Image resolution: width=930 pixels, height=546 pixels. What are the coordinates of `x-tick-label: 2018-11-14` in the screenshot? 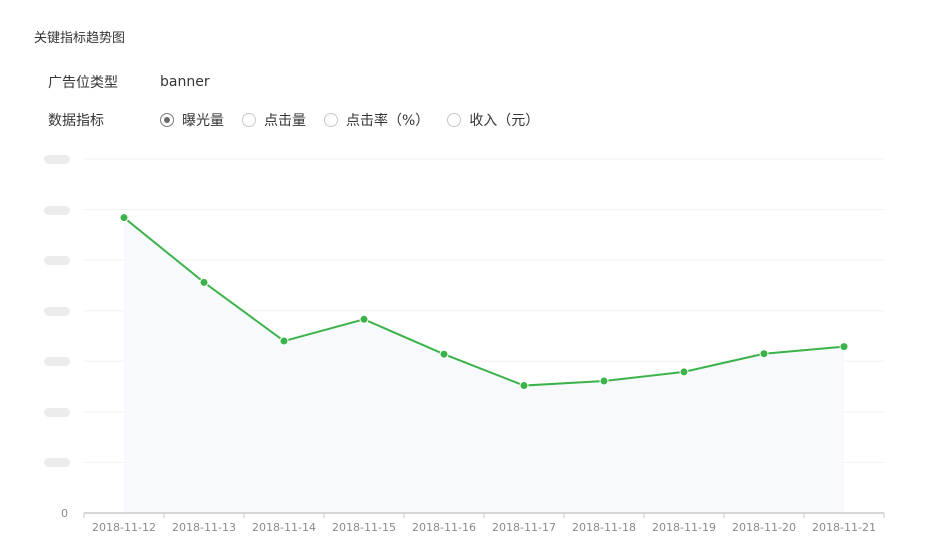 It's located at (284, 527).